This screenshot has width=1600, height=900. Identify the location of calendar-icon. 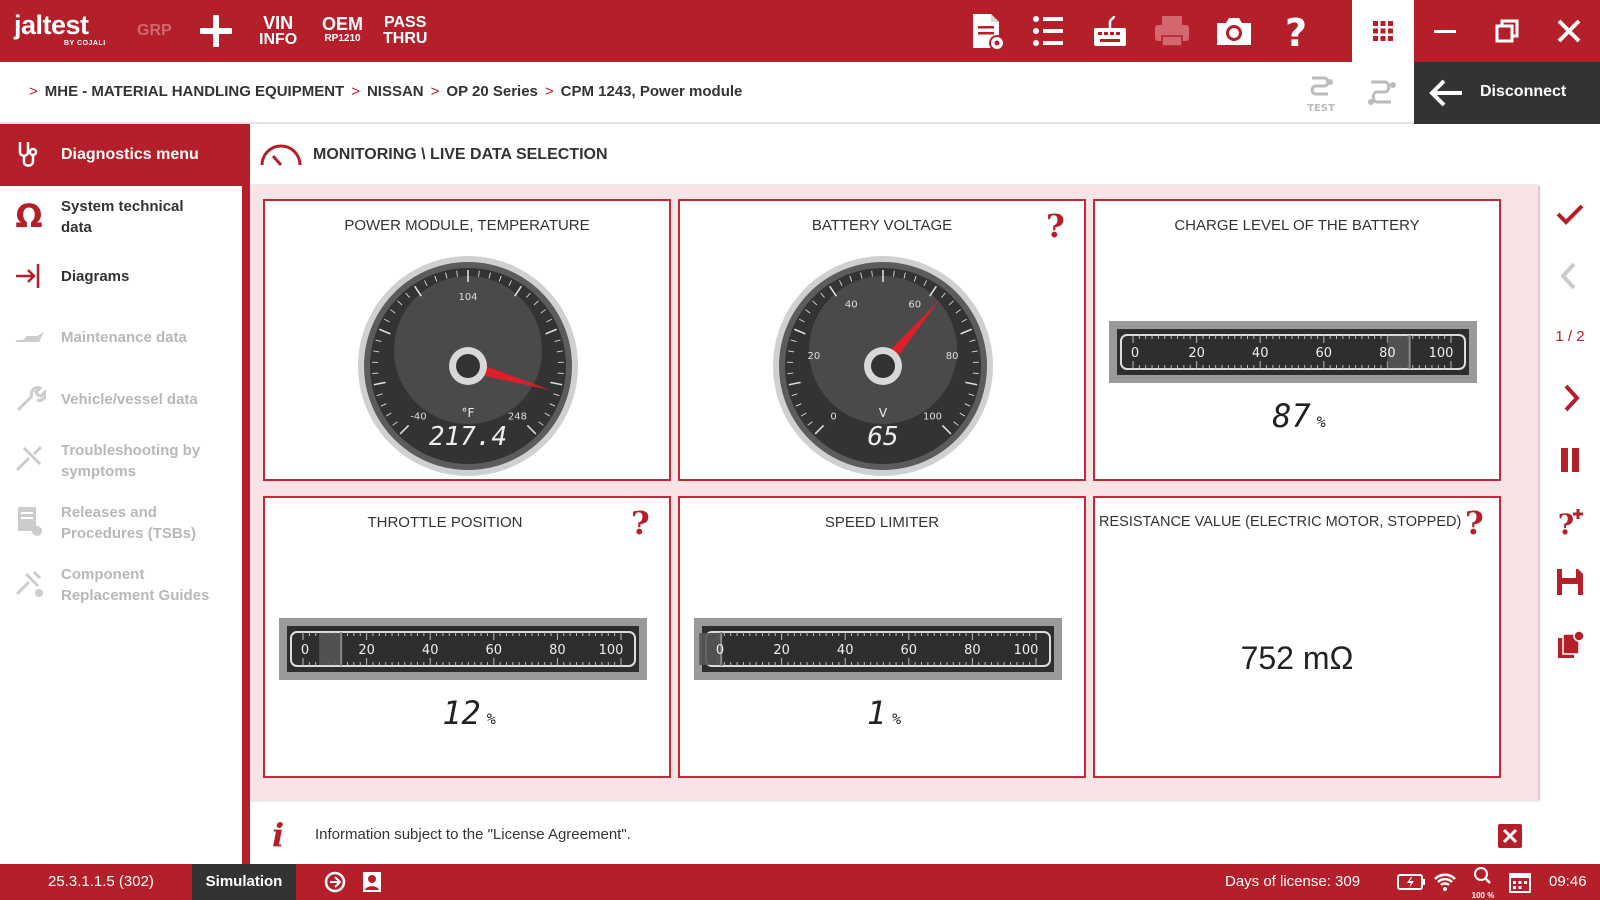
(1520, 882).